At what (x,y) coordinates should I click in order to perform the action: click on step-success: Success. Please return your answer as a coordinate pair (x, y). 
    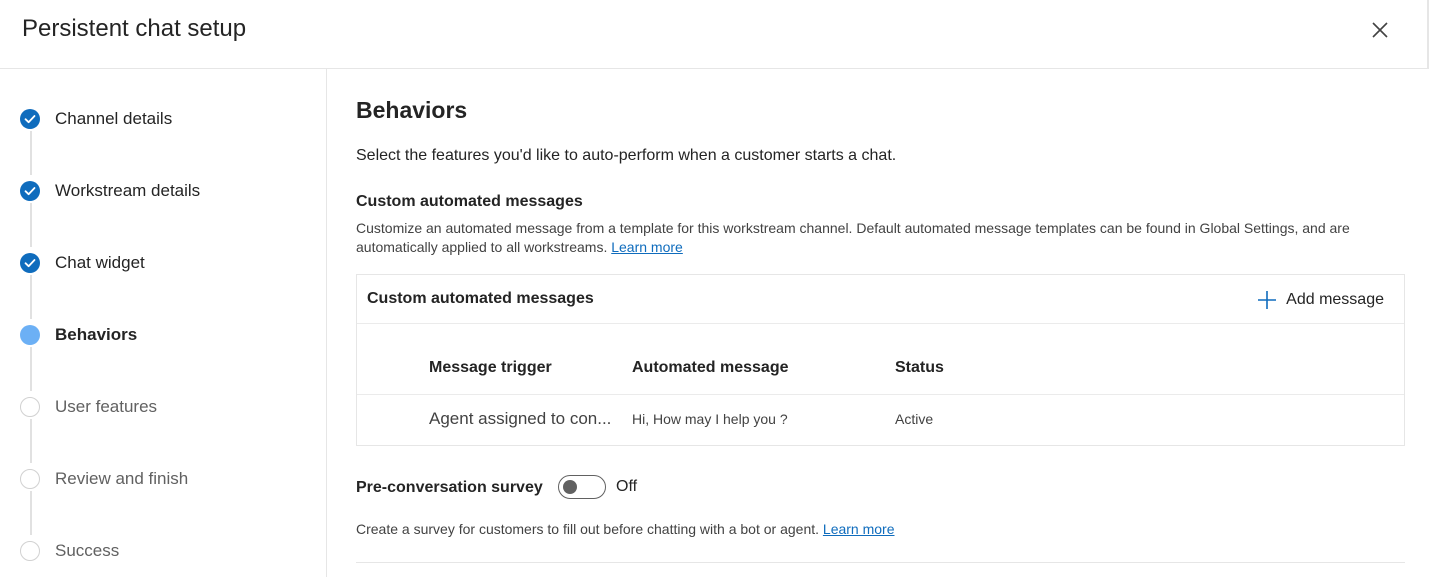
    Looking at the image, I should click on (69, 551).